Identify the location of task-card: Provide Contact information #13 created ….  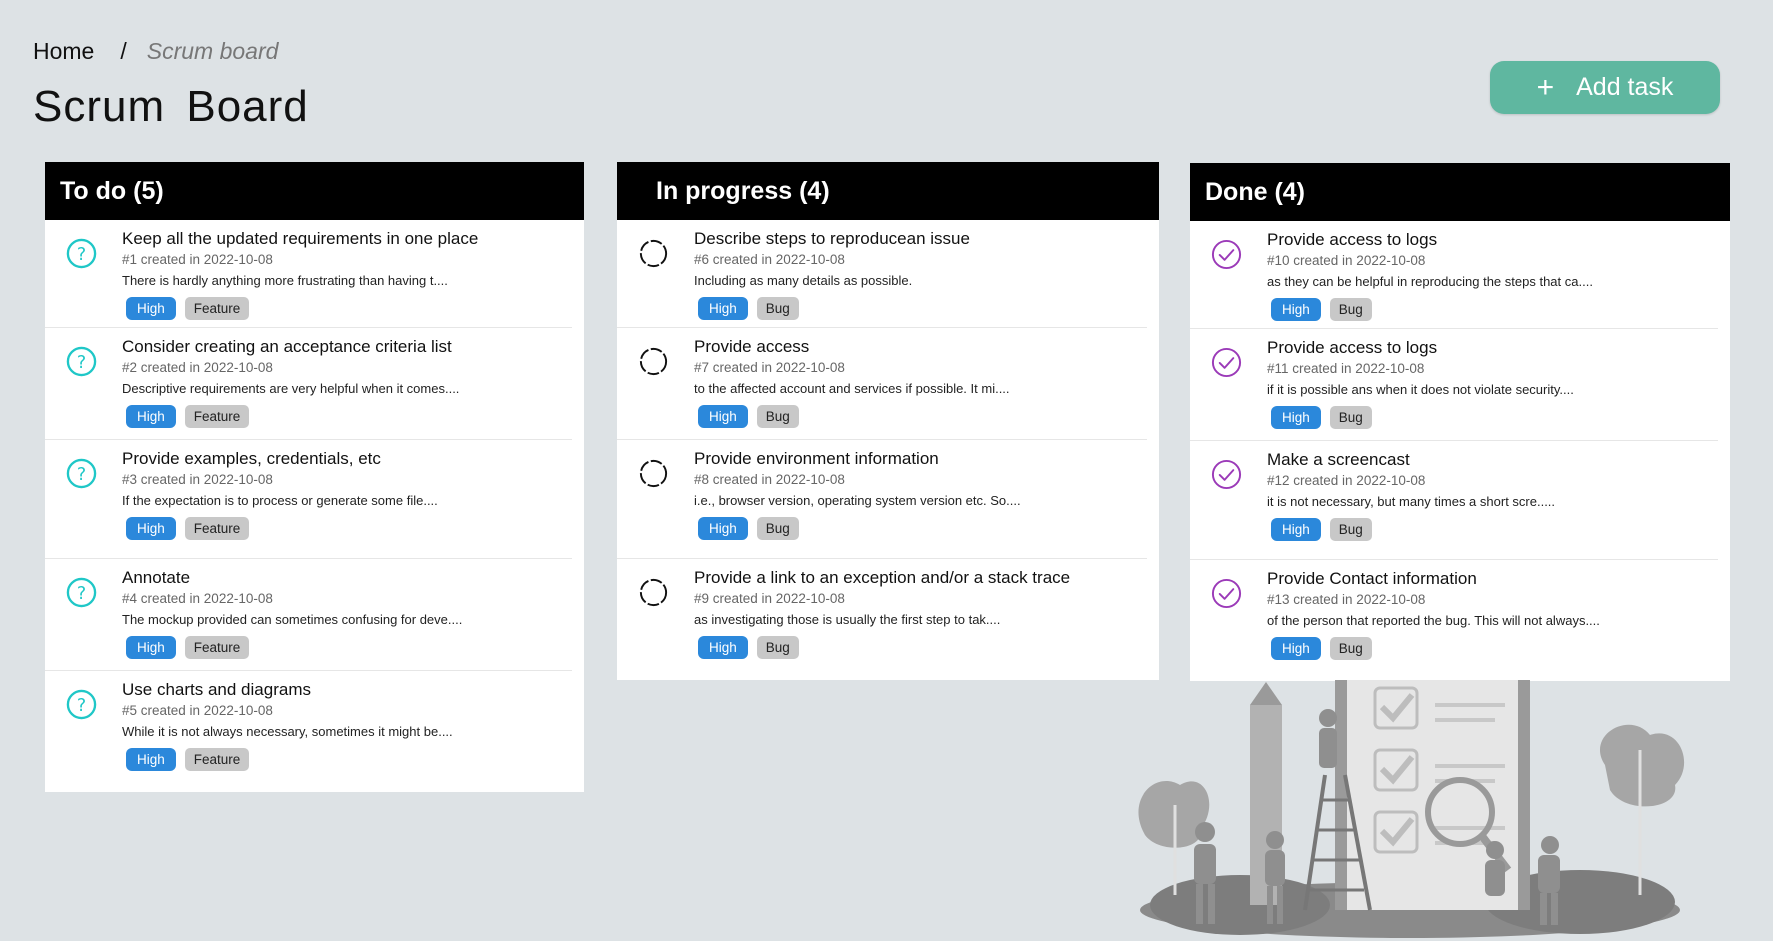
(1454, 619).